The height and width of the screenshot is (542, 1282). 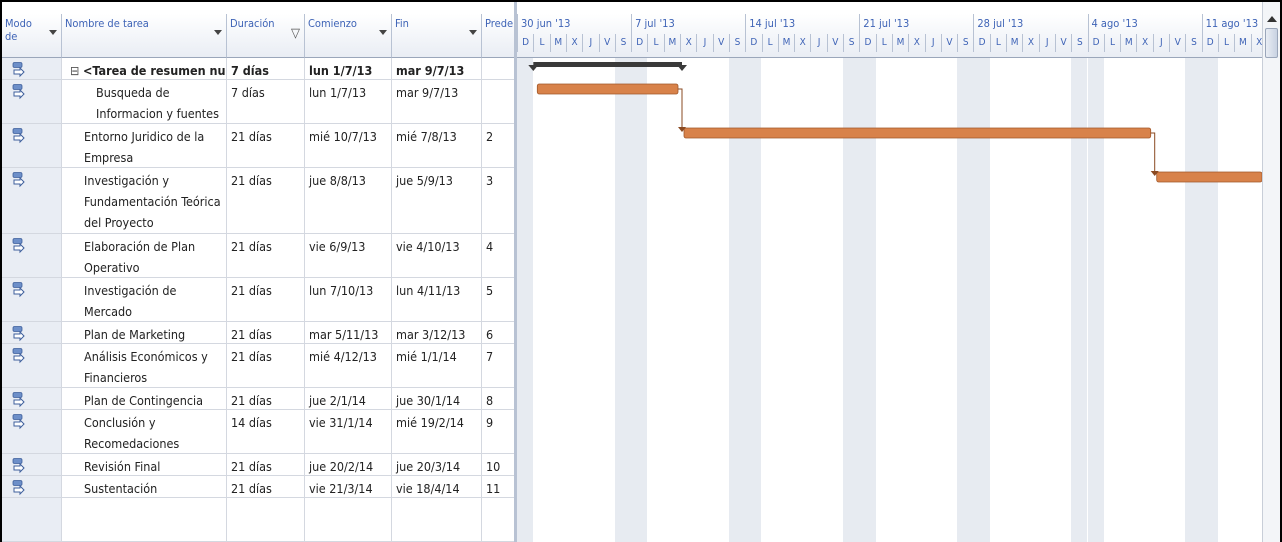 What do you see at coordinates (53, 32) in the screenshot?
I see `chevron-down-icon` at bounding box center [53, 32].